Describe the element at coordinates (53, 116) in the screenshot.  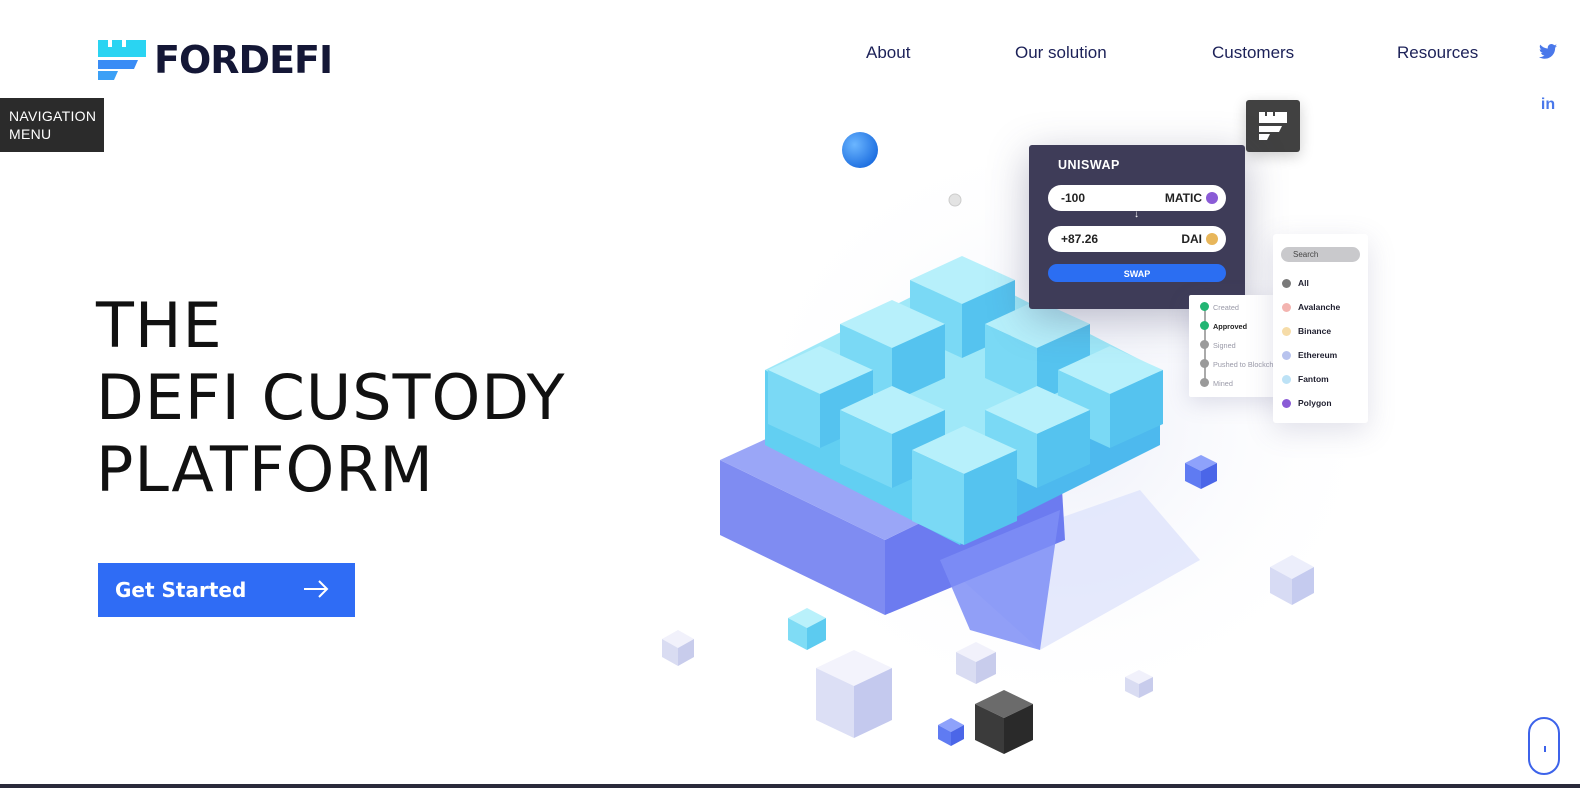
I see `navigation-menu-label-line1: NAVIGATION` at that location.